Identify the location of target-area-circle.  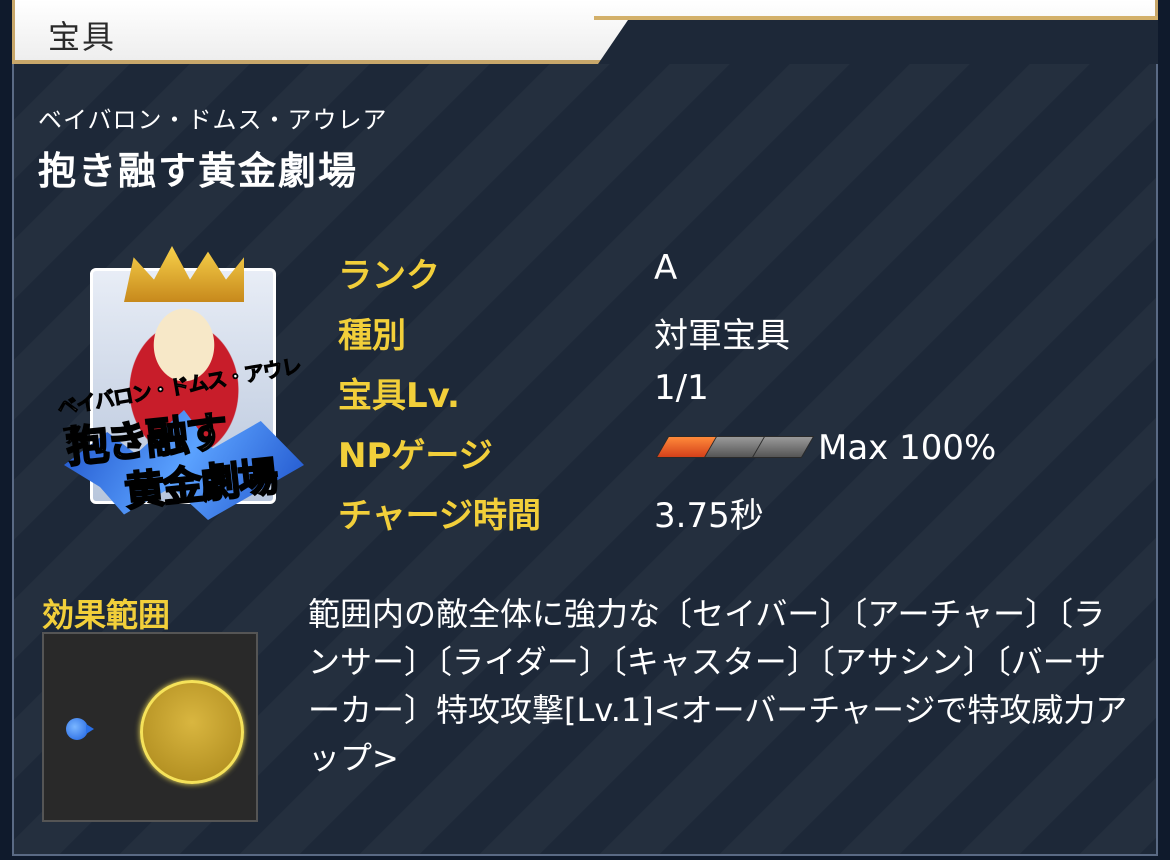
(192, 732).